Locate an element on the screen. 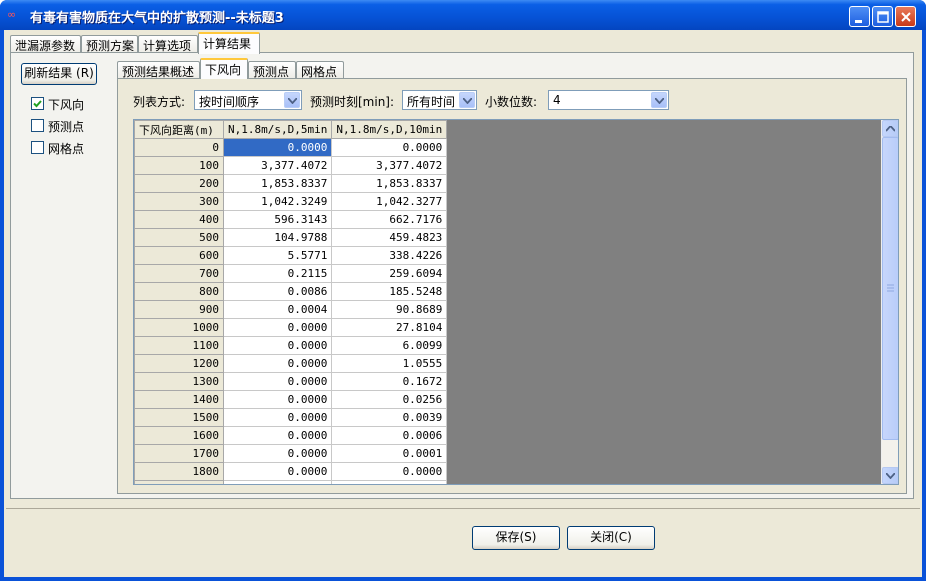  row-header-cell: 1000 is located at coordinates (179, 327).